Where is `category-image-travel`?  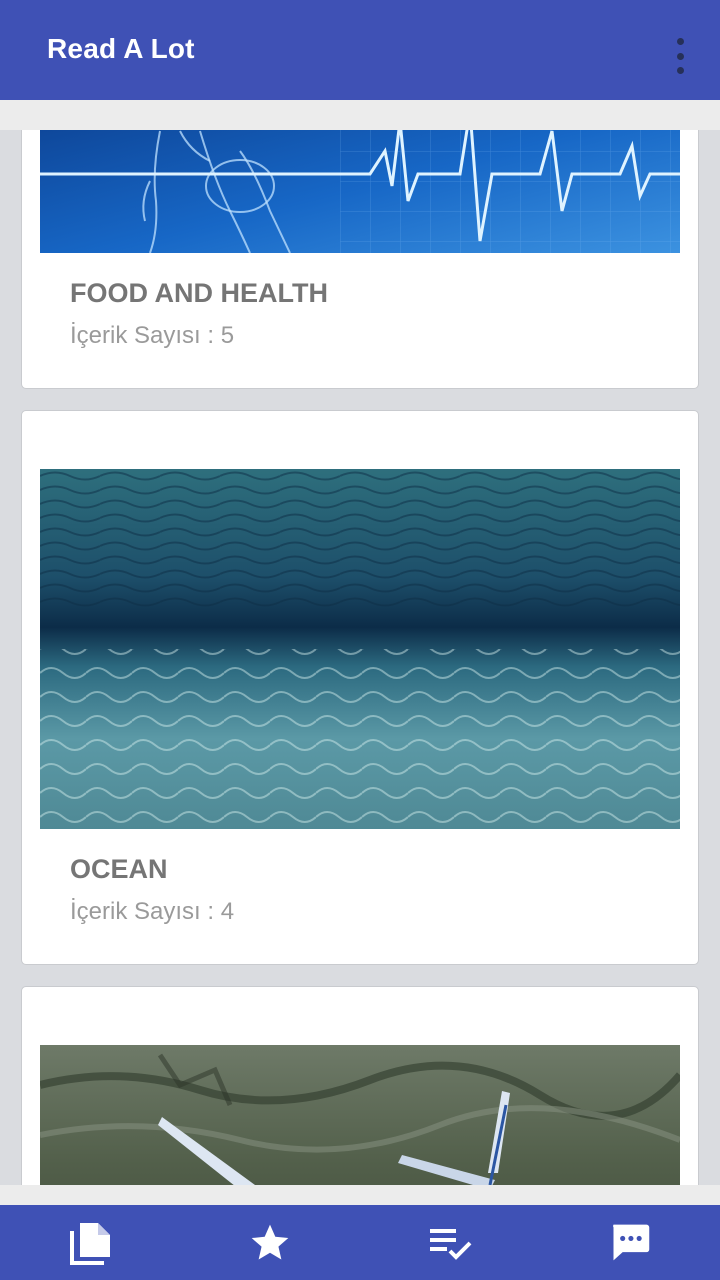 category-image-travel is located at coordinates (360, 1115).